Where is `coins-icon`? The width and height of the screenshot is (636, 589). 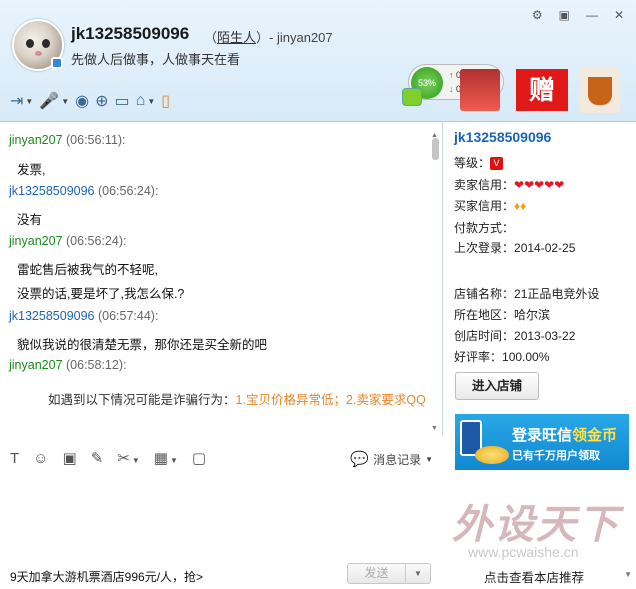 coins-icon is located at coordinates (492, 455).